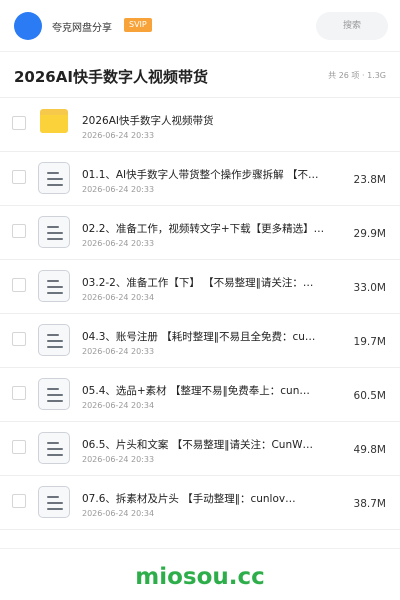  What do you see at coordinates (369, 234) in the screenshot?
I see `file-size: 29.9M` at bounding box center [369, 234].